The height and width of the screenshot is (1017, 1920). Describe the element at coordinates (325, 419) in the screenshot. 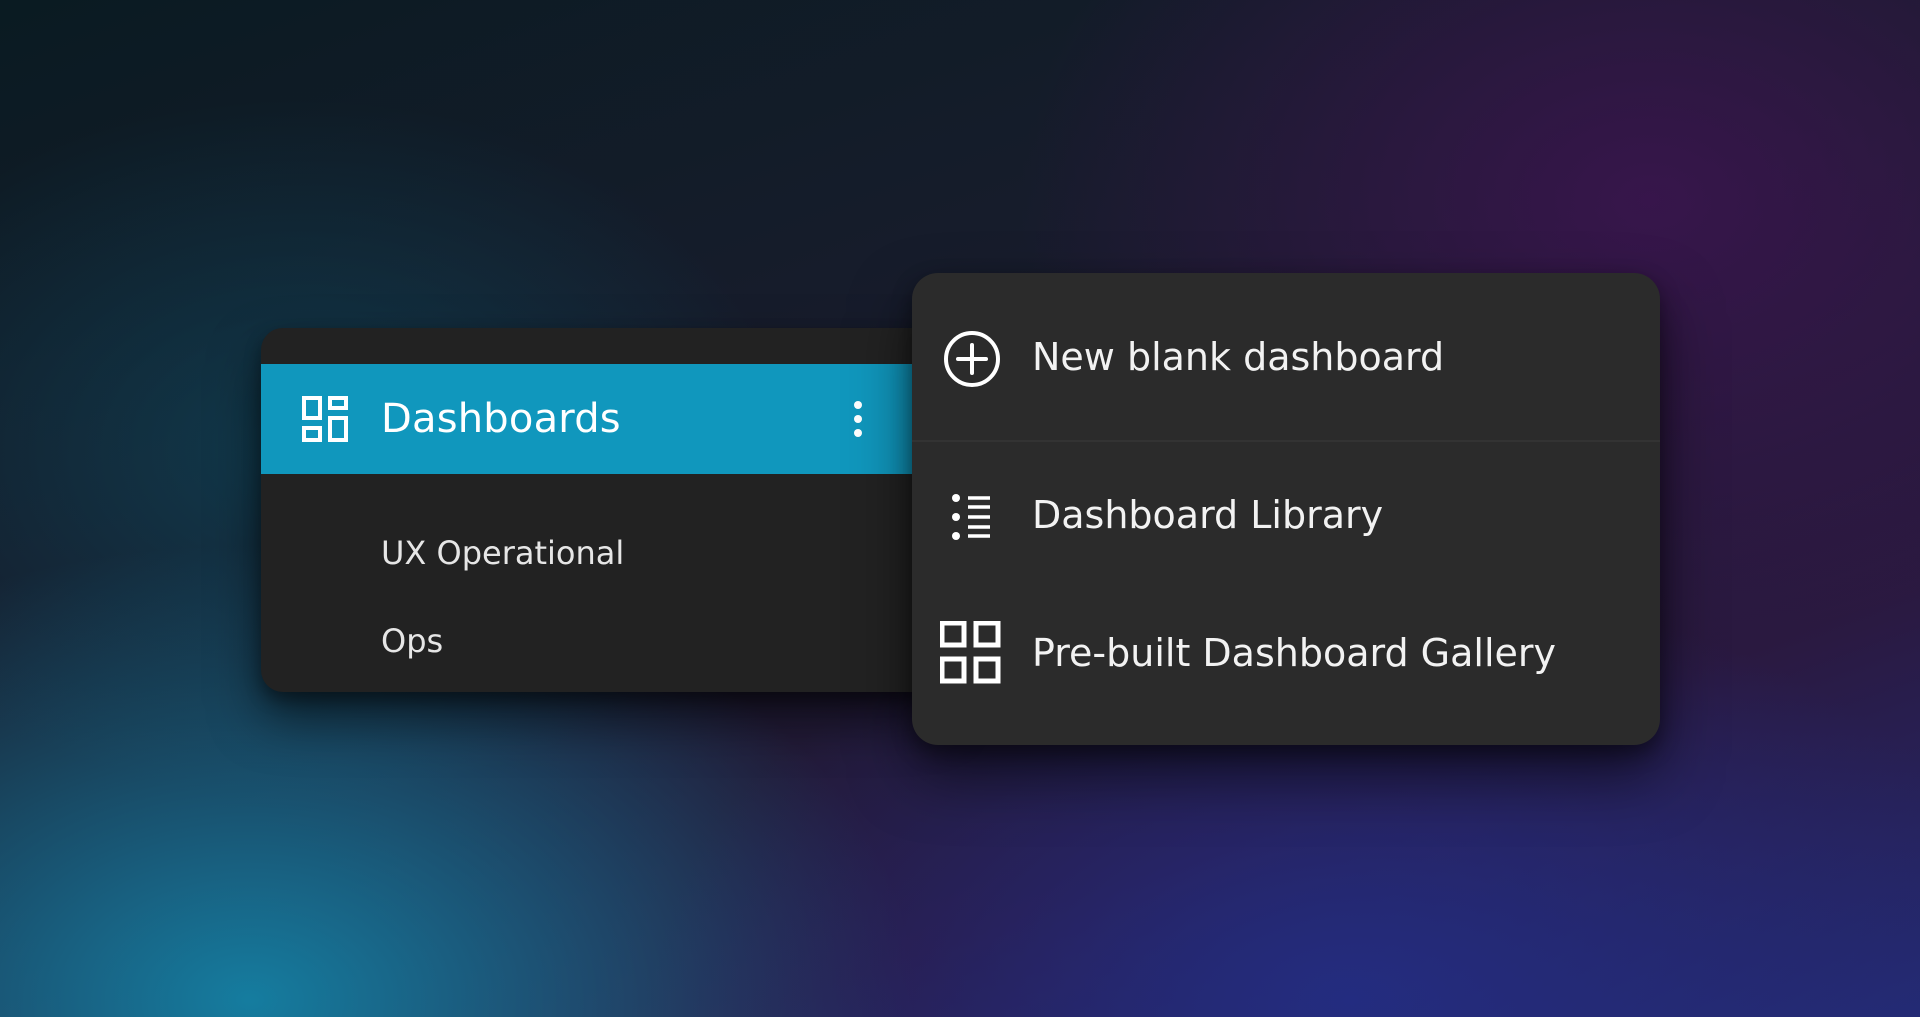

I see `dashboard-icon` at that location.